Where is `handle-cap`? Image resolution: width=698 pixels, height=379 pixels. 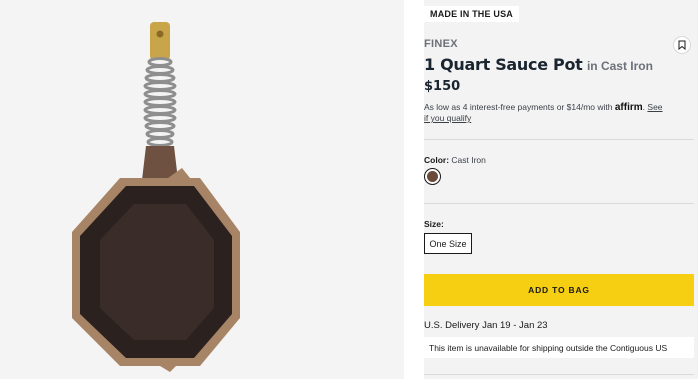
handle-cap is located at coordinates (160, 41).